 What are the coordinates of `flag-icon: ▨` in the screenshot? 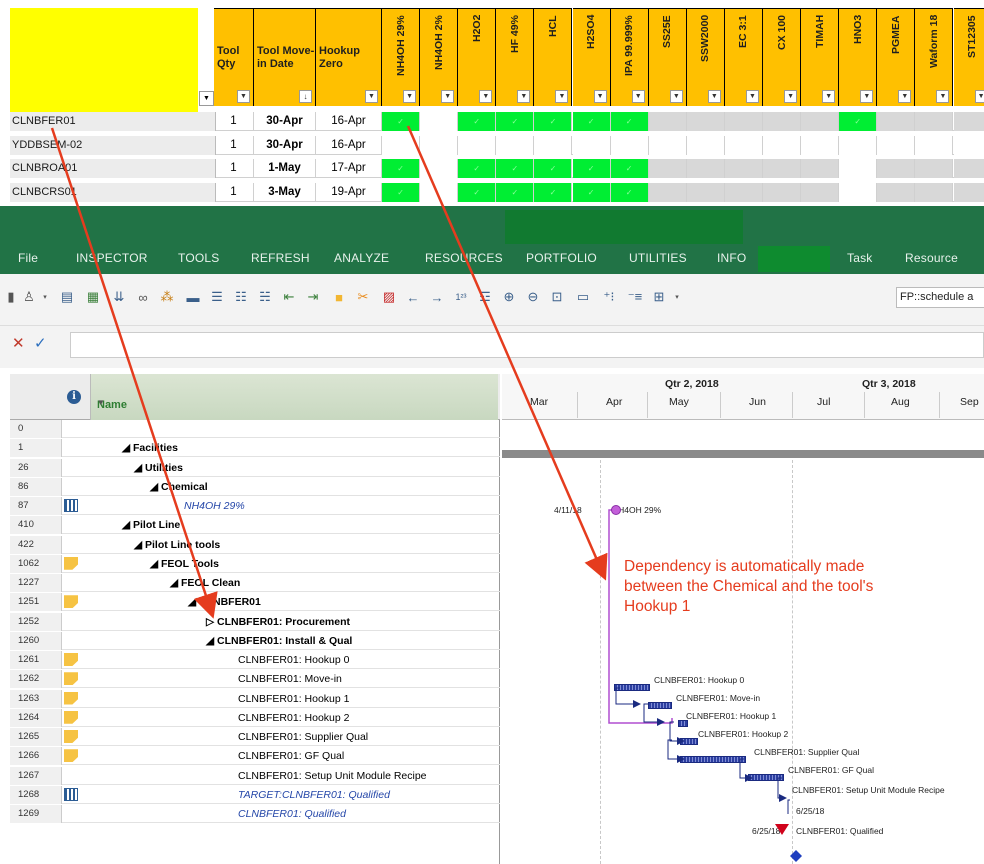 It's located at (389, 297).